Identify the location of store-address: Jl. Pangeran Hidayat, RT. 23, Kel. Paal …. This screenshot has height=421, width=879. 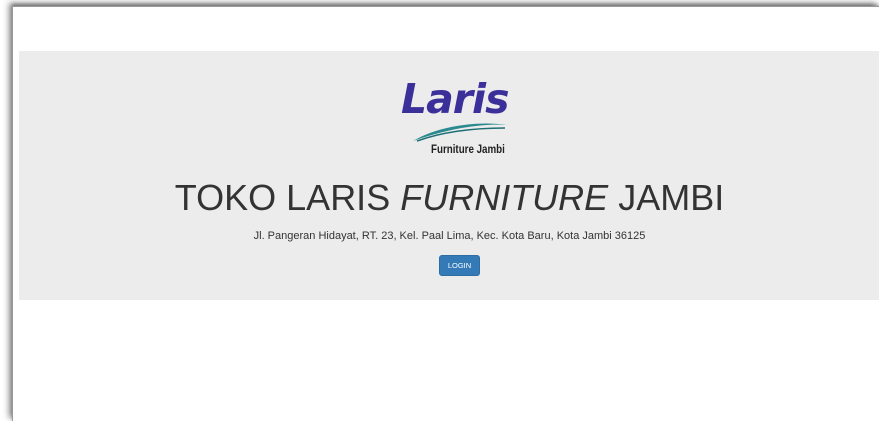
(449, 236).